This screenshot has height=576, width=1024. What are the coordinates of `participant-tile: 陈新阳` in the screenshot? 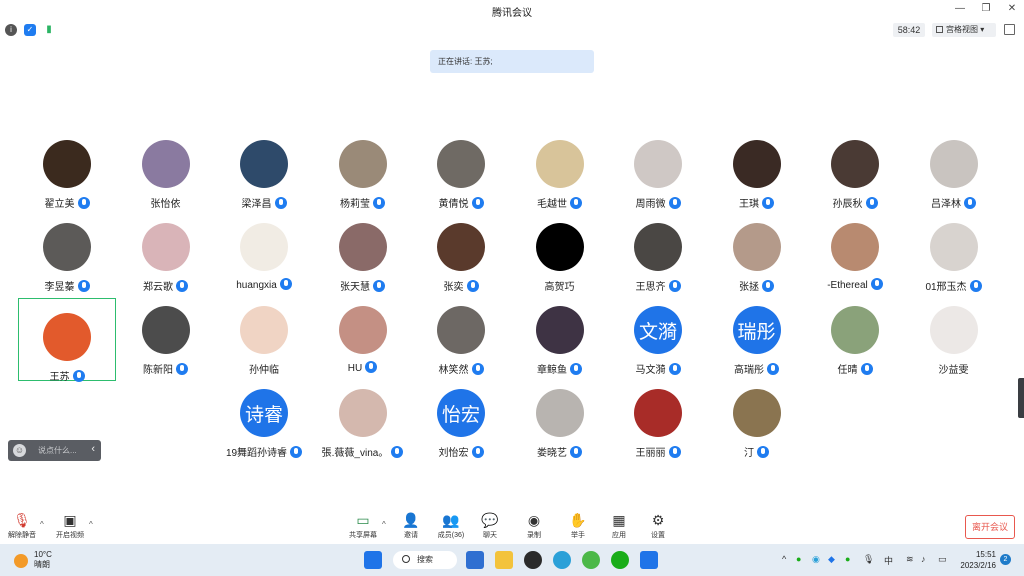 It's located at (166, 334).